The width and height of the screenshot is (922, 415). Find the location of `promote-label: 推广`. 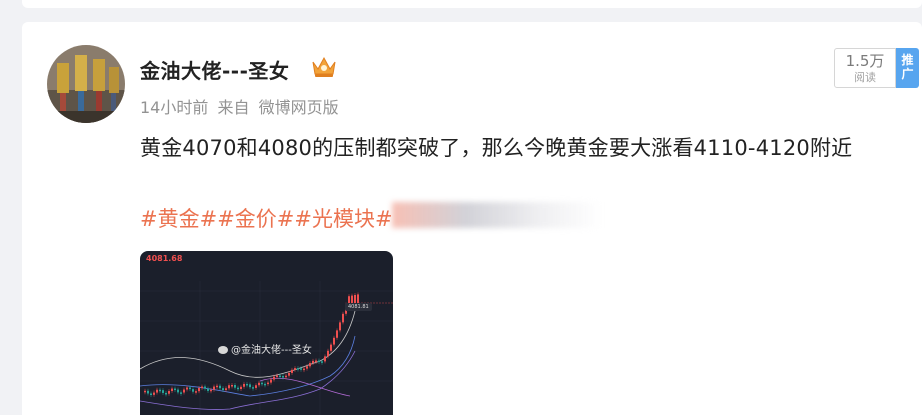

promote-label: 推广 is located at coordinates (907, 67).